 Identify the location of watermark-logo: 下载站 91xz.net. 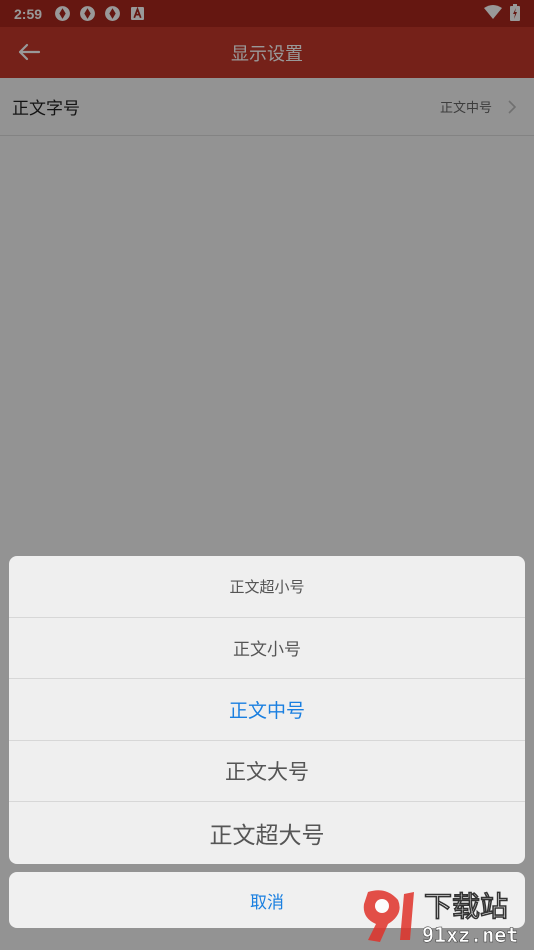
(443, 915).